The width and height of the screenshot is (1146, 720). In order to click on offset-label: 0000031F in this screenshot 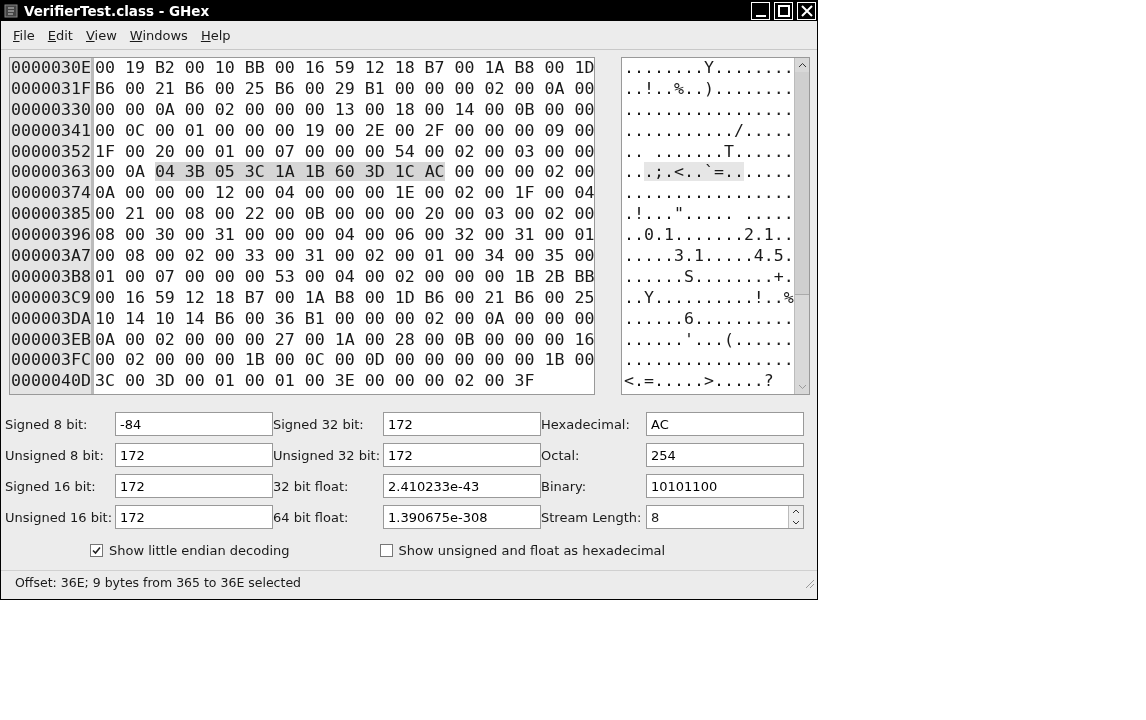, I will do `click(51, 89)`.